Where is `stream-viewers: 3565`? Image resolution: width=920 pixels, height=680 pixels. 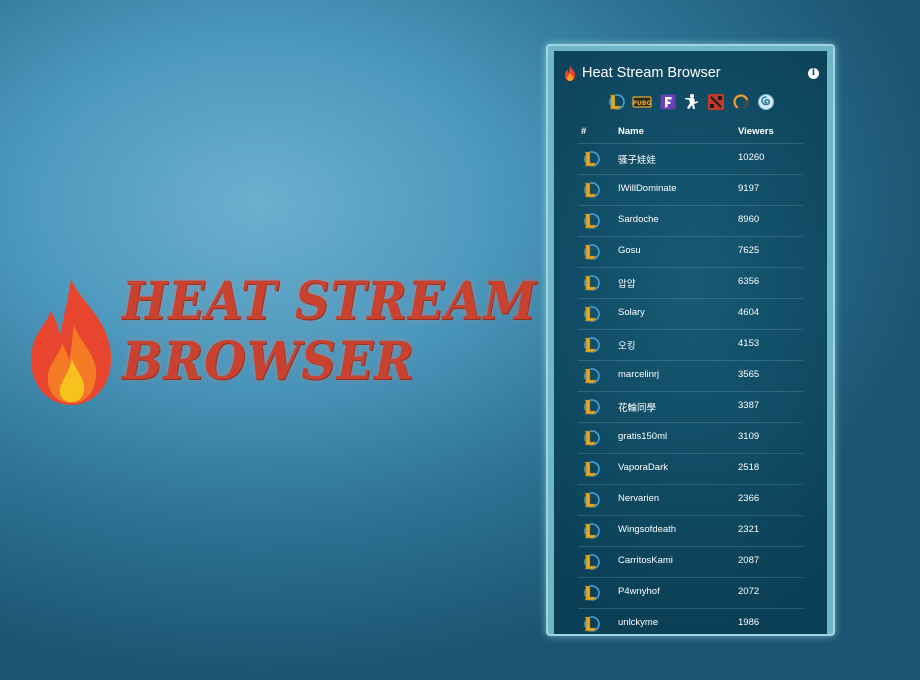
stream-viewers: 3565 is located at coordinates (749, 374).